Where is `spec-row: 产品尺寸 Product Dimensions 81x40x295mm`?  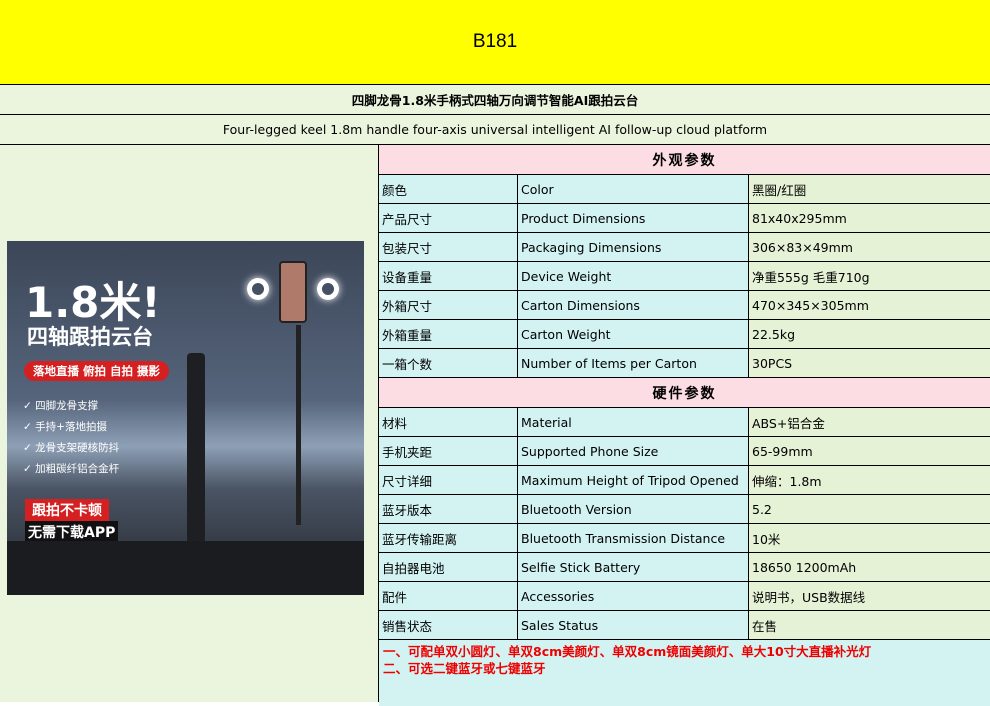 spec-row: 产品尺寸 Product Dimensions 81x40x295mm is located at coordinates (684, 218).